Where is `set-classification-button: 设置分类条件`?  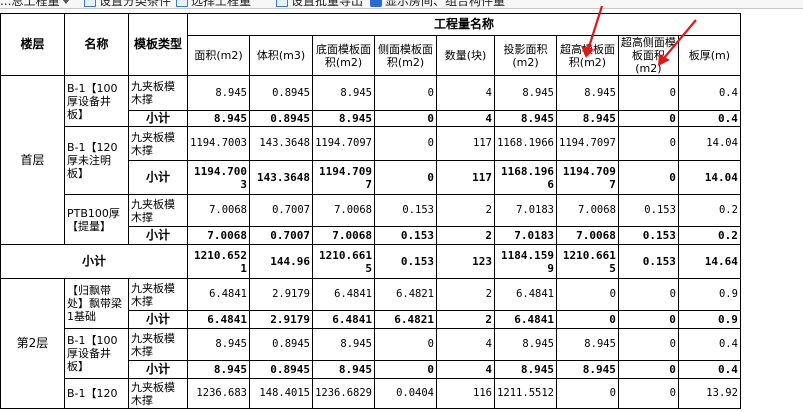
set-classification-button: 设置分类条件 is located at coordinates (128, 4).